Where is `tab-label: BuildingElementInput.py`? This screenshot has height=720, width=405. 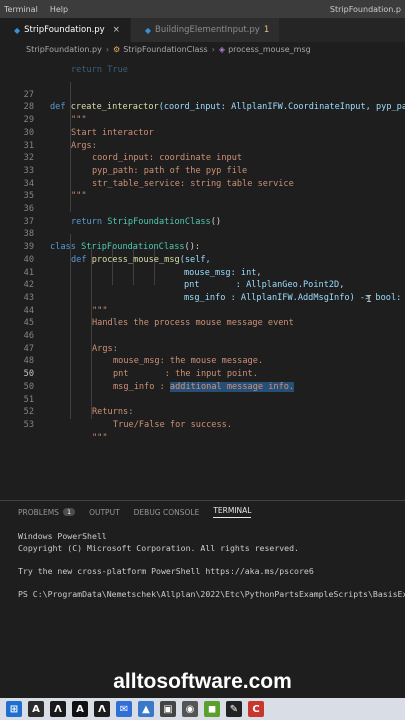
tab-label: BuildingElementInput.py is located at coordinates (207, 30).